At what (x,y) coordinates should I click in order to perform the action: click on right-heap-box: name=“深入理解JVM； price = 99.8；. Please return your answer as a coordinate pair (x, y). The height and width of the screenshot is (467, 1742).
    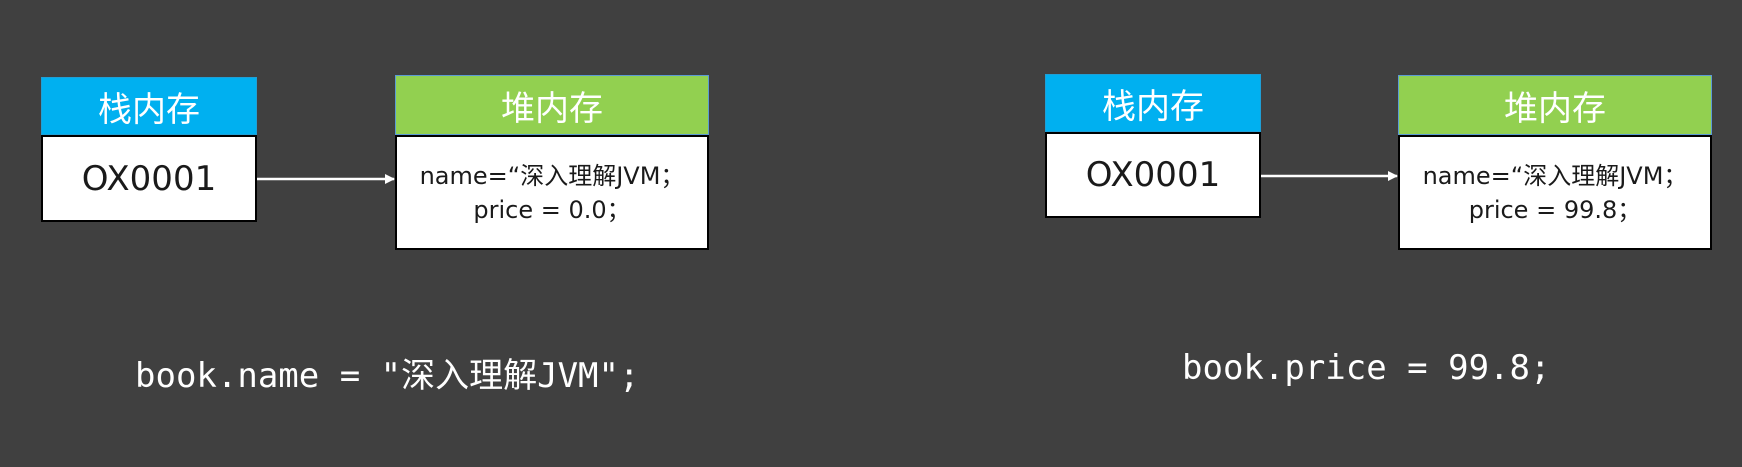
    Looking at the image, I should click on (1555, 192).